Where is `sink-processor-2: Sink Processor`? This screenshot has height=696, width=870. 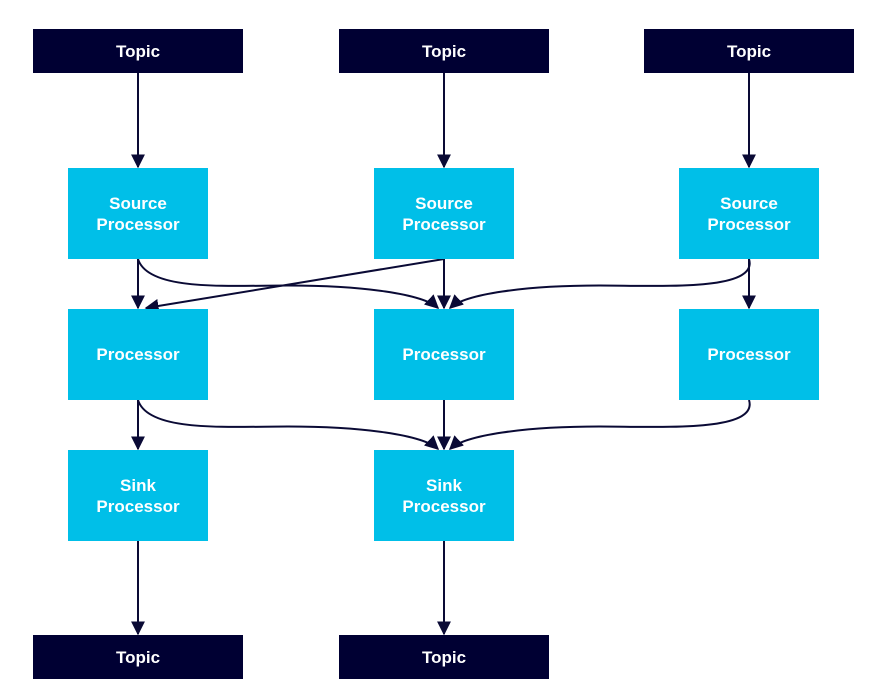
sink-processor-2: Sink Processor is located at coordinates (444, 495).